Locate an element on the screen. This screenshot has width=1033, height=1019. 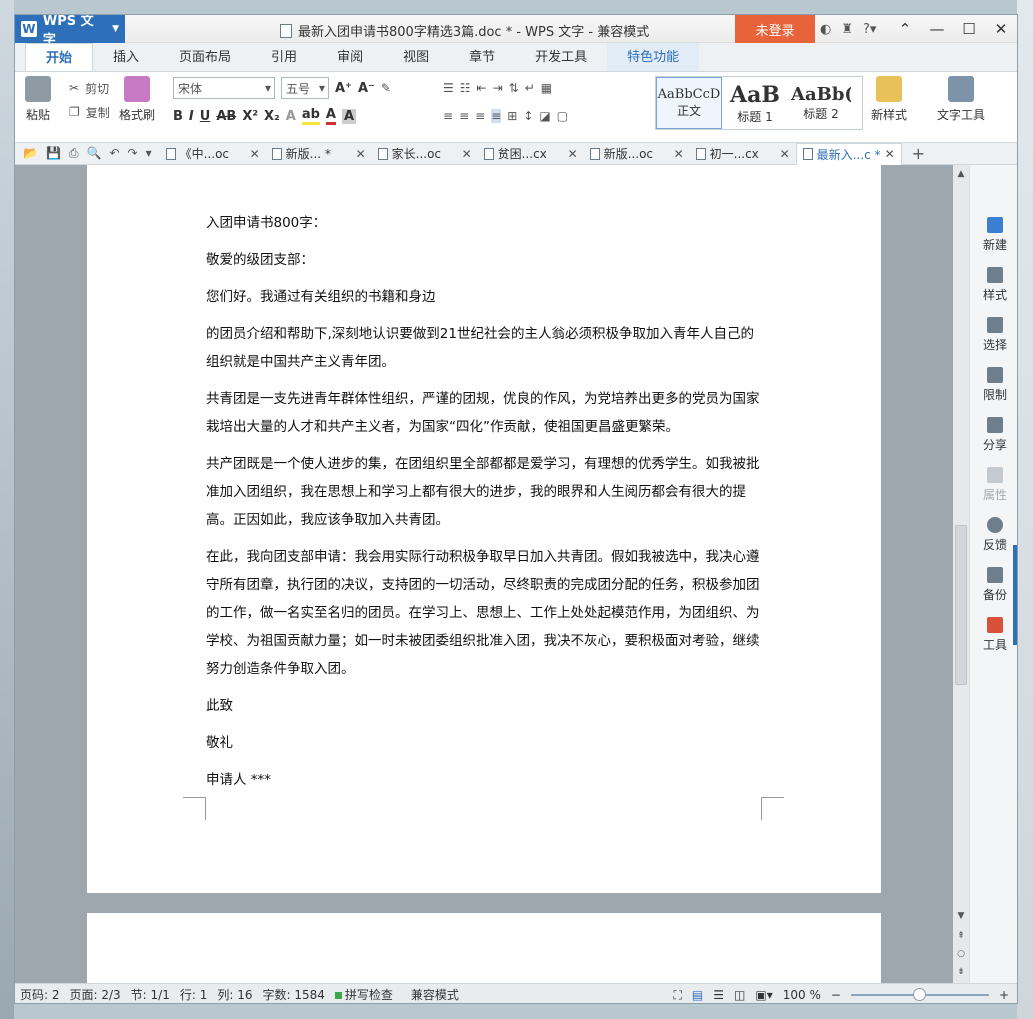
status-row: 行: 1 is located at coordinates (194, 994).